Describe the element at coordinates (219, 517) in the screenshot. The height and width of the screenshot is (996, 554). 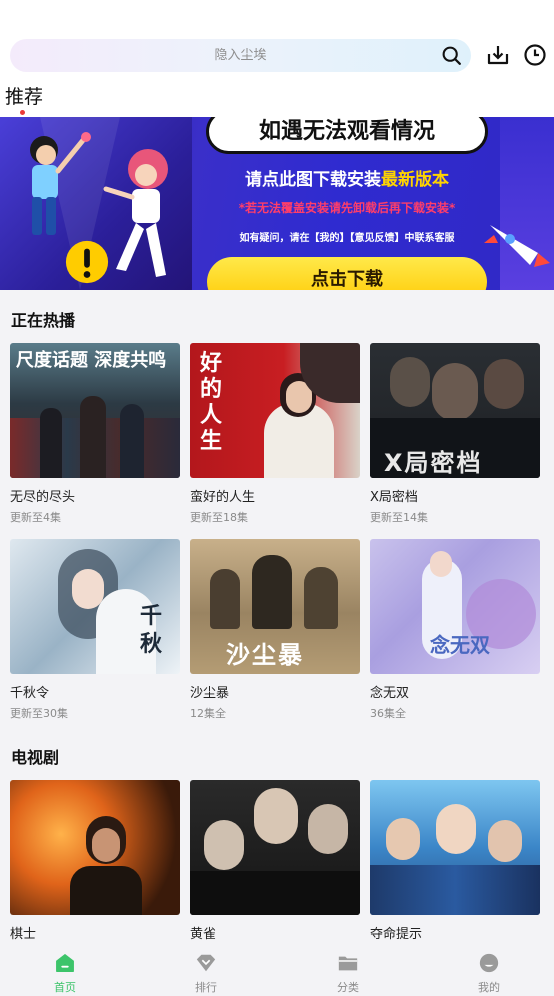
I see `media-status: 更新至18集` at that location.